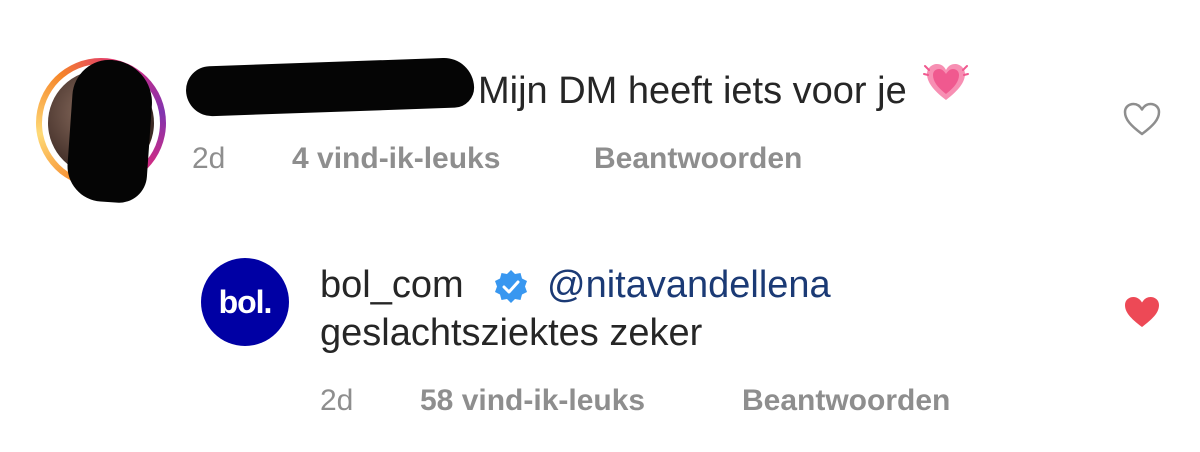  Describe the element at coordinates (396, 159) in the screenshot. I see `comment-like-count: 4 vind-ik-leuks` at that location.